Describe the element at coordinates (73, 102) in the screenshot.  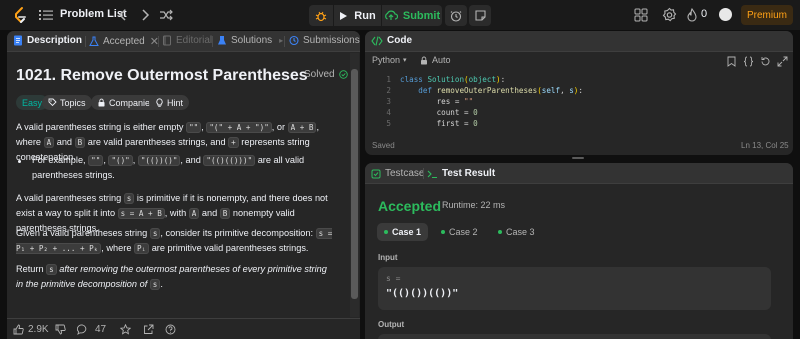
I see `topics-label: Topics` at that location.